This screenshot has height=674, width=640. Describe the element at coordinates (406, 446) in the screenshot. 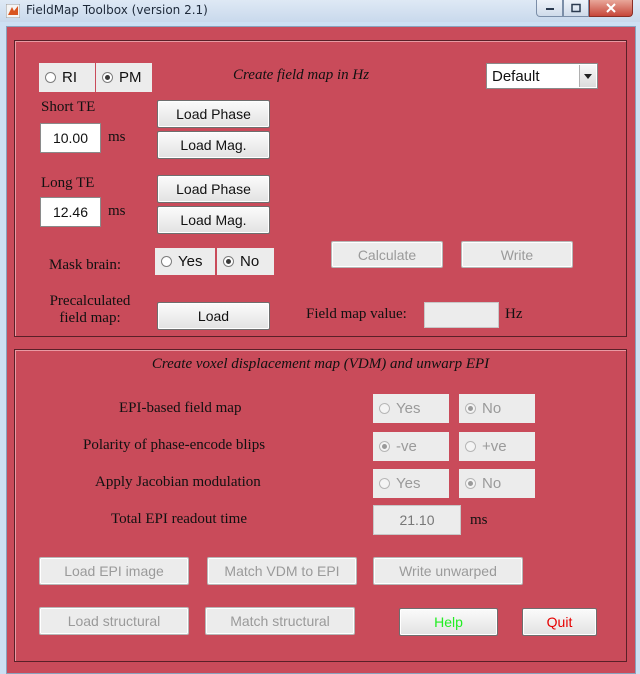

I see `polarity-neg-label: -ve` at that location.